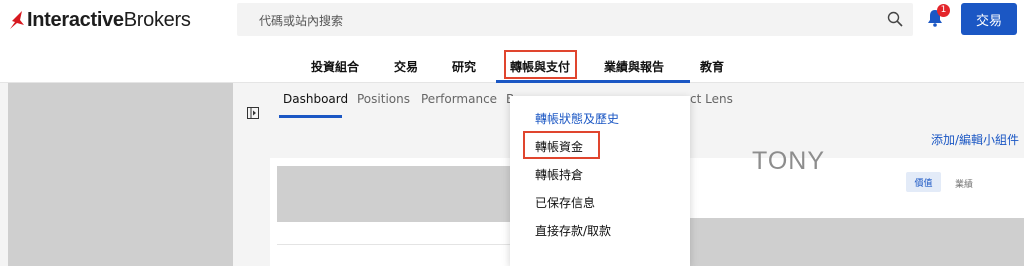 The image size is (1024, 266). Describe the element at coordinates (575, 19) in the screenshot. I see `search-box: 代碼或站內搜索` at that location.